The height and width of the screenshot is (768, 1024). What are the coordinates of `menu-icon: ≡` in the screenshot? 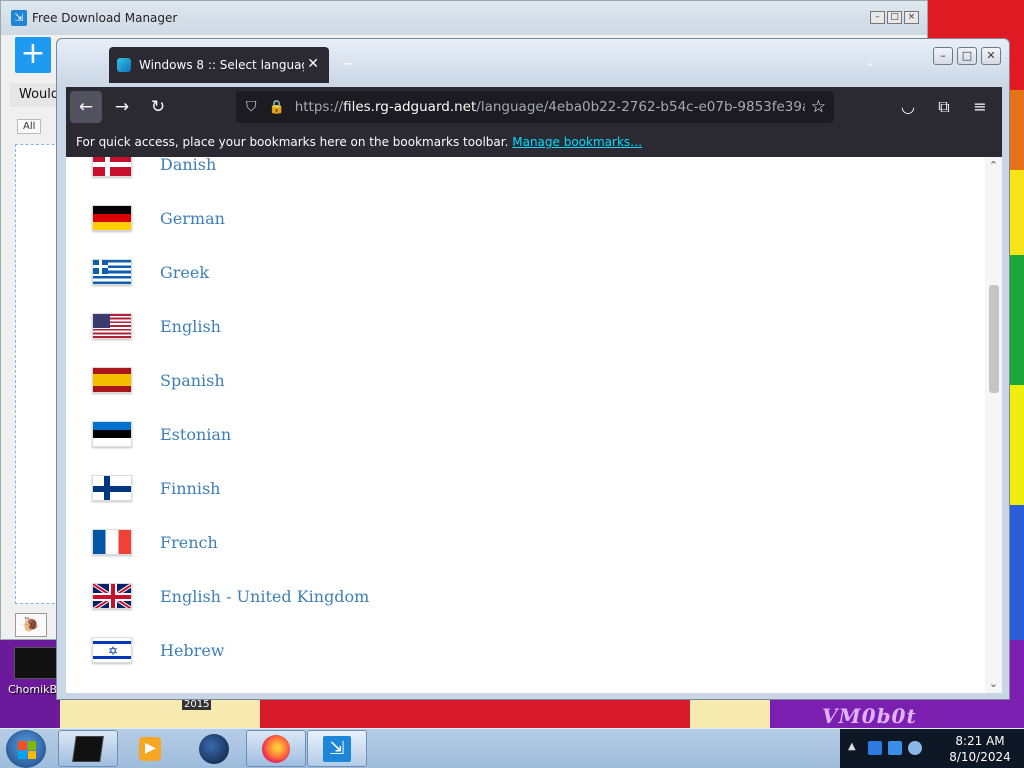 It's located at (980, 107).